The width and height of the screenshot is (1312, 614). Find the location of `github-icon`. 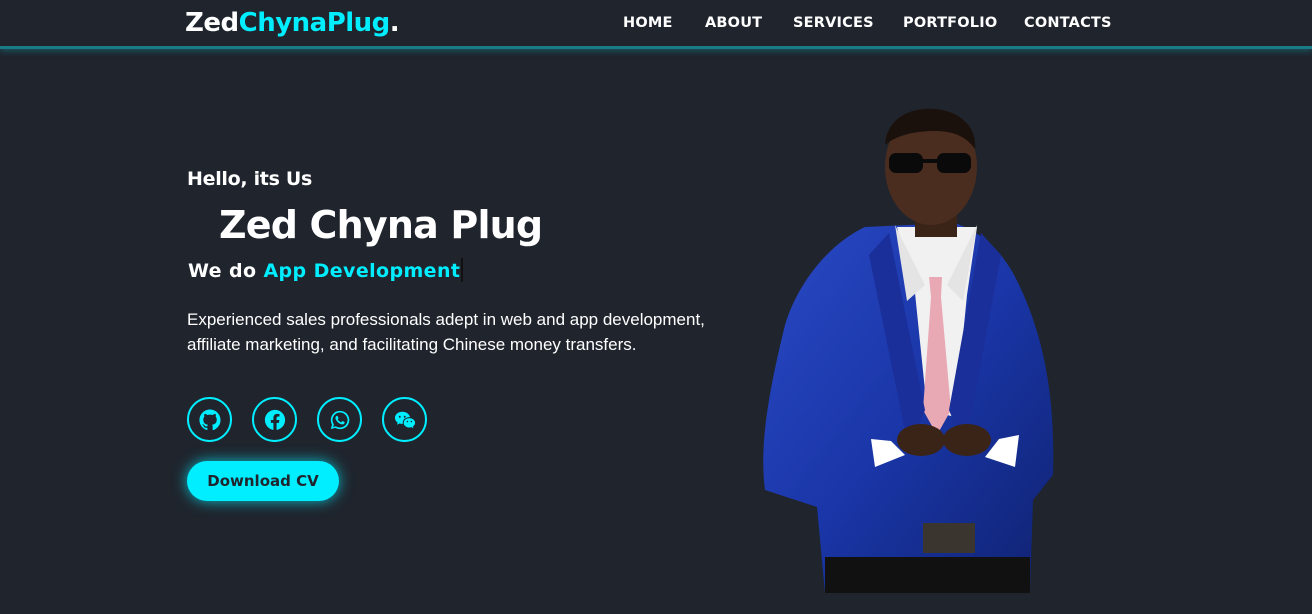

github-icon is located at coordinates (209, 419).